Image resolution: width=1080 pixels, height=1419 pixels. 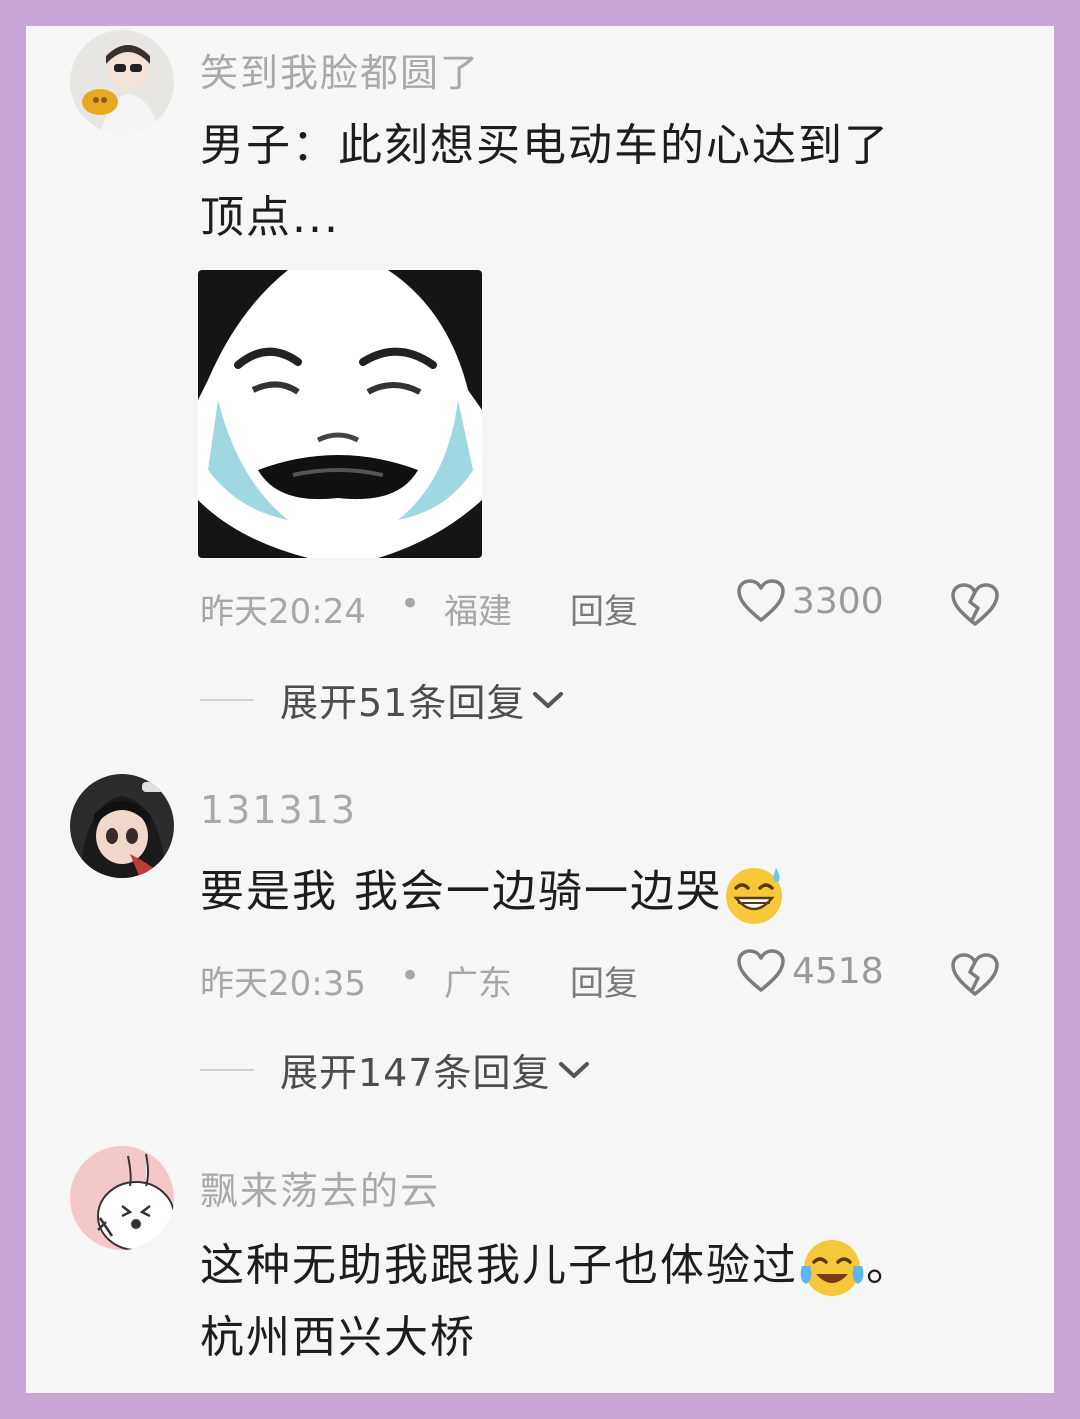 What do you see at coordinates (403, 703) in the screenshot?
I see `expand-replies-label: 展开51条回复` at bounding box center [403, 703].